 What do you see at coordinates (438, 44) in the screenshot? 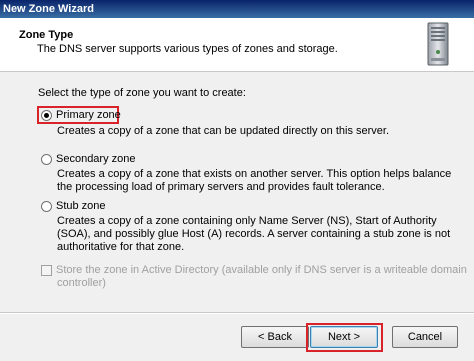
I see `server-icon` at bounding box center [438, 44].